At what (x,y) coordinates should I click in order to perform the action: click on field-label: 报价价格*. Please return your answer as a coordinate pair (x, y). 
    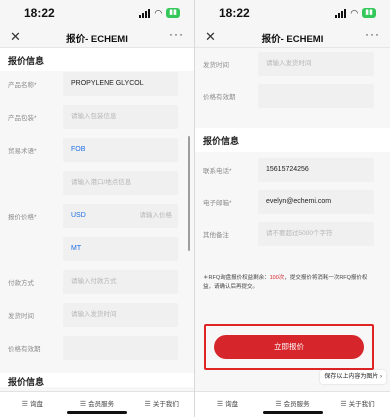
    Looking at the image, I should click on (22, 217).